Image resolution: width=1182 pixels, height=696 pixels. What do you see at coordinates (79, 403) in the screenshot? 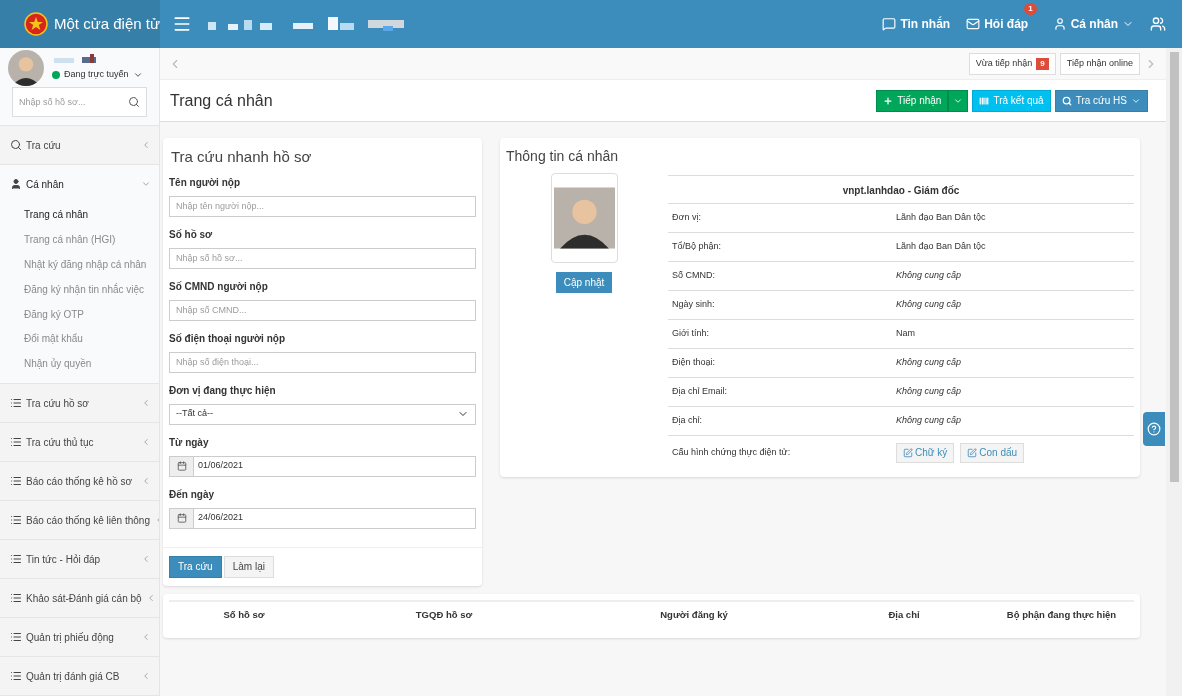
I see `sidebar-menu-item: Tra cứu hồ sơ` at bounding box center [79, 403].